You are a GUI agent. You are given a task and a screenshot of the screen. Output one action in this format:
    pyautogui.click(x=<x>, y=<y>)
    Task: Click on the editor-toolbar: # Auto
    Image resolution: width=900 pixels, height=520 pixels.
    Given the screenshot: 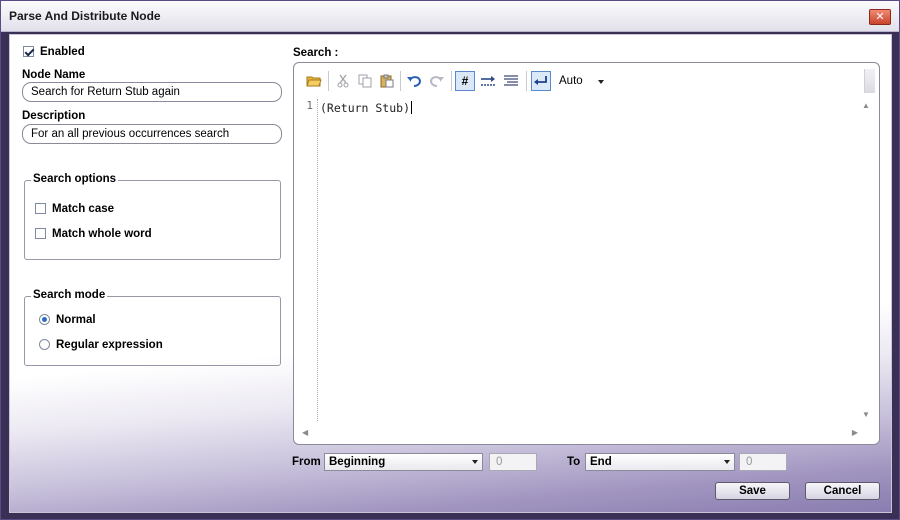 What is the action you would take?
    pyautogui.click(x=576, y=81)
    